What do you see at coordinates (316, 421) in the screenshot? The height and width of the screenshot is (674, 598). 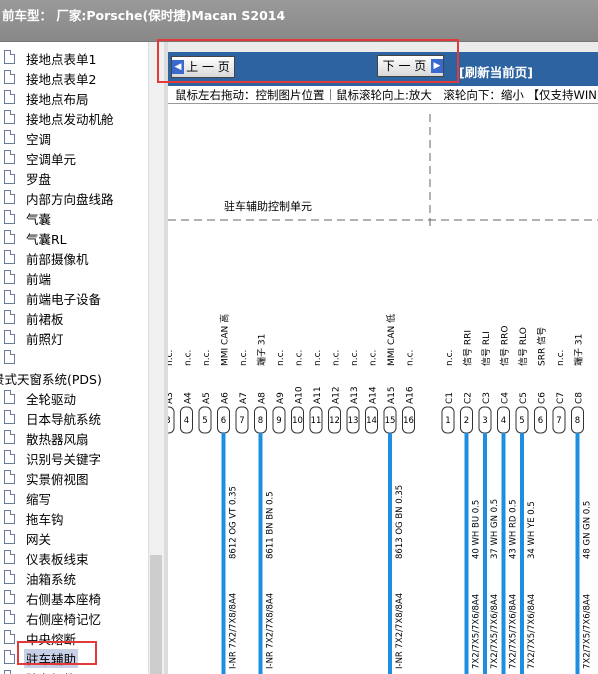 I see `pin-number: 11` at bounding box center [316, 421].